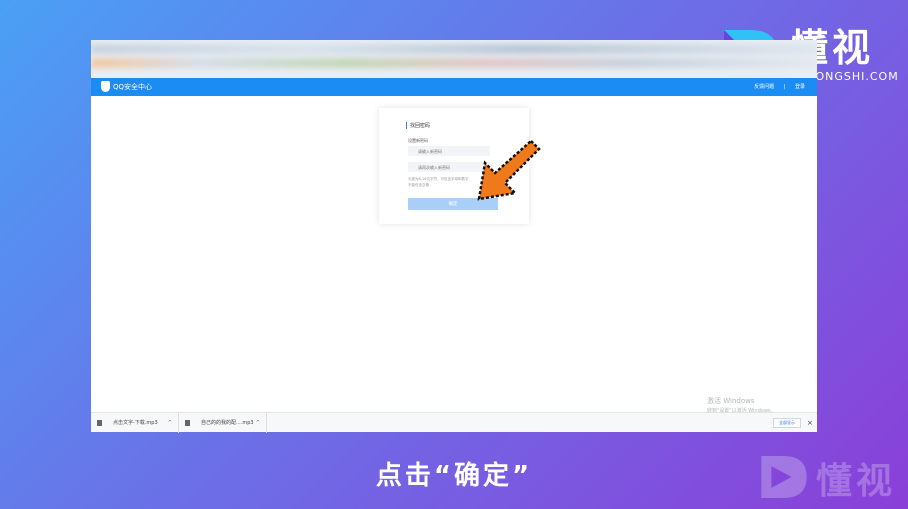 The width and height of the screenshot is (908, 509). Describe the element at coordinates (764, 87) in the screenshot. I see `feedback-link: 反馈问题` at that location.